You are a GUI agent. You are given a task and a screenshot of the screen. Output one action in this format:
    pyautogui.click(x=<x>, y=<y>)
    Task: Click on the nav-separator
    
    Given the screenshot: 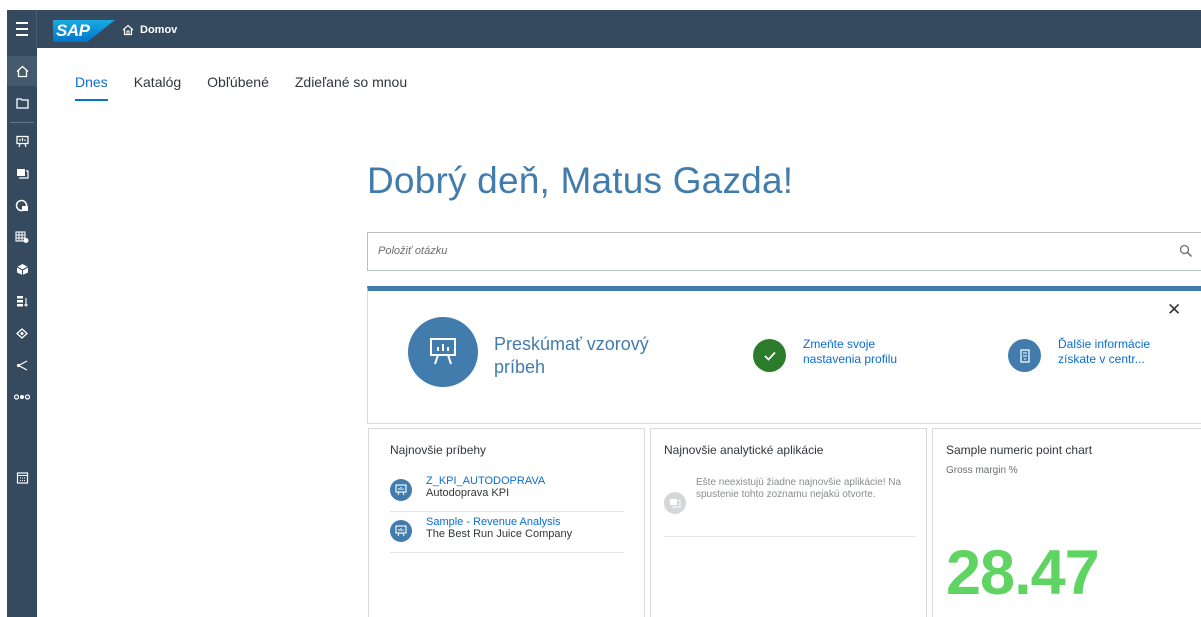 What is the action you would take?
    pyautogui.click(x=22, y=122)
    